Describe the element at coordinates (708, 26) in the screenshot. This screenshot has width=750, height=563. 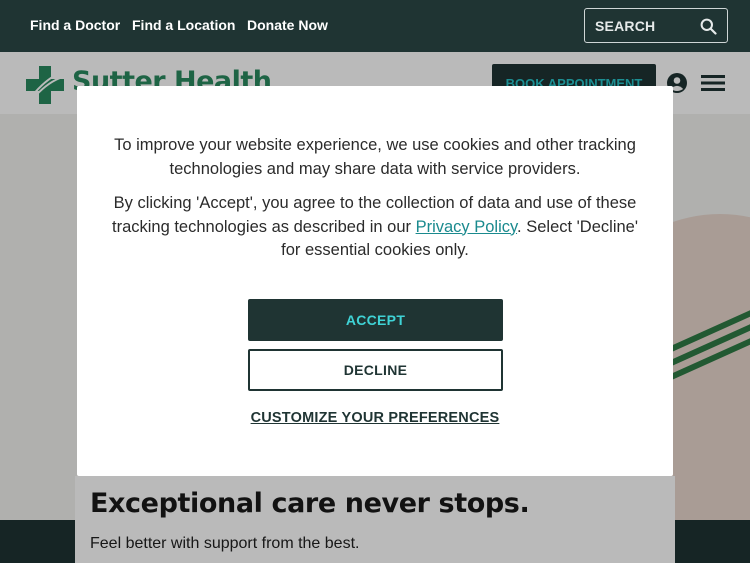
I see `search-icon` at that location.